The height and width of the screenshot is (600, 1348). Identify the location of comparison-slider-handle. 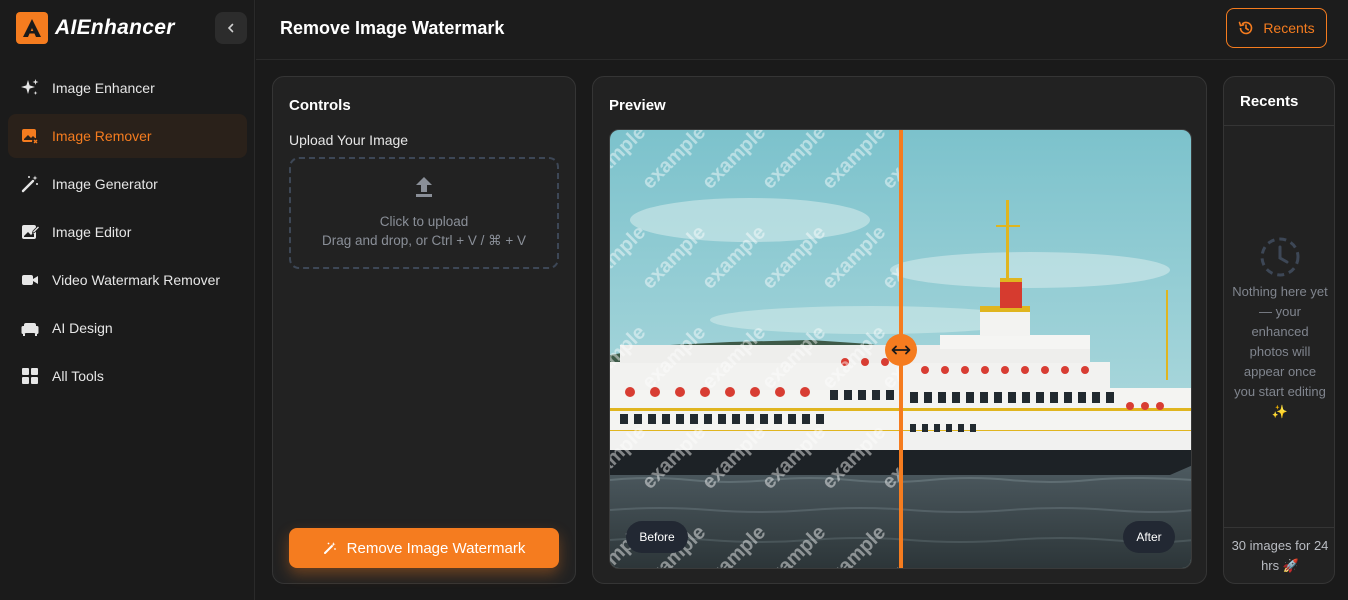
(901, 350).